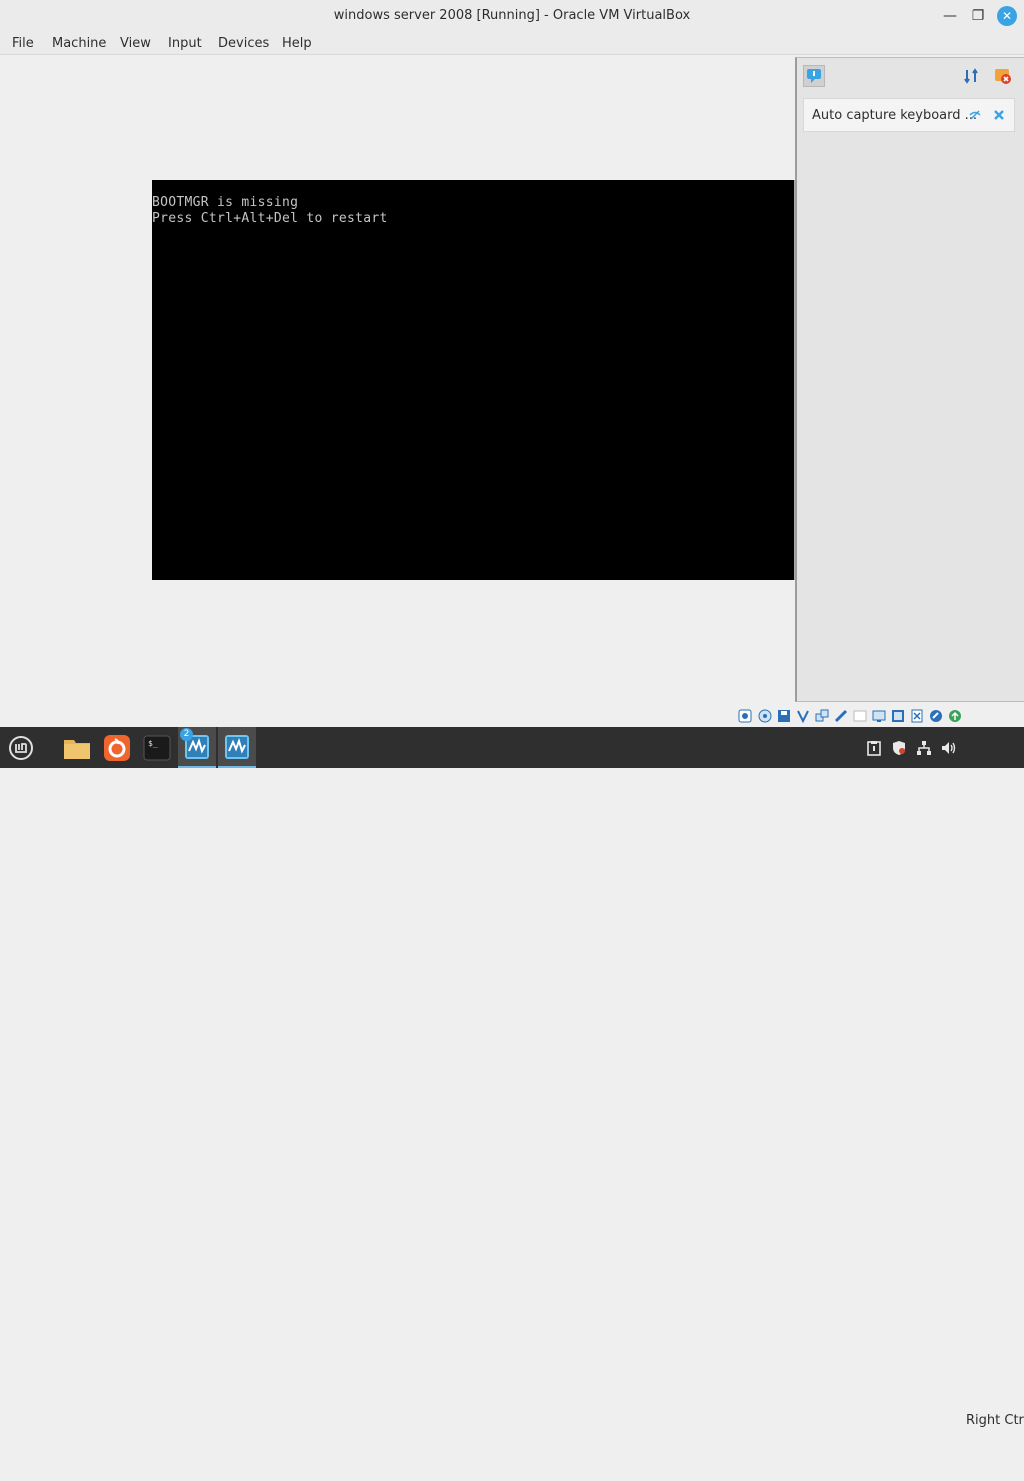 The image size is (1024, 1481). What do you see at coordinates (197, 747) in the screenshot?
I see `virtualbox-manager-button: 2` at bounding box center [197, 747].